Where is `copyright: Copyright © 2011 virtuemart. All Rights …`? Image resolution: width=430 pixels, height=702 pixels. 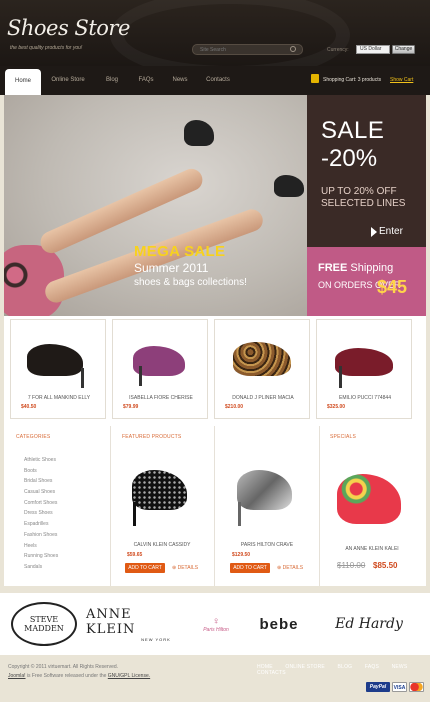
copyright: Copyright © 2011 virtuemart. All Rights … is located at coordinates (79, 671).